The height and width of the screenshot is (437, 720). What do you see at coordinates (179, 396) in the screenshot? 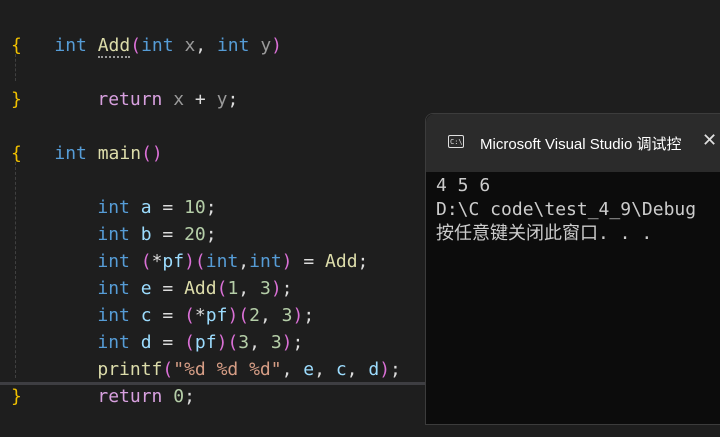
I see `number-literal: 0` at bounding box center [179, 396].